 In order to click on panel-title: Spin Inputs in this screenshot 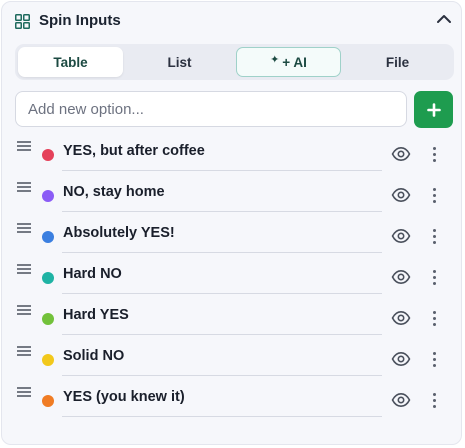, I will do `click(80, 20)`.